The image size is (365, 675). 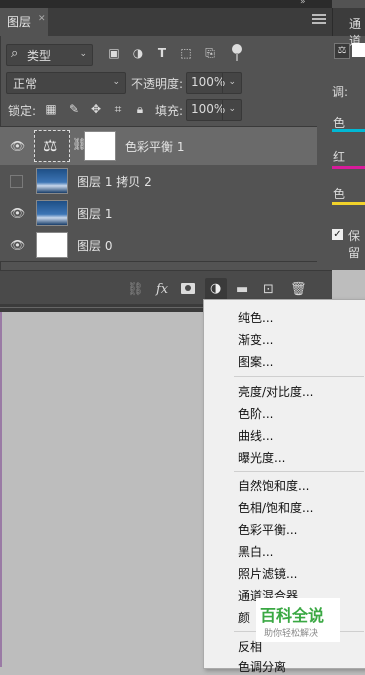 What do you see at coordinates (303, 3) in the screenshot?
I see `collapse-panels-icon: »` at bounding box center [303, 3].